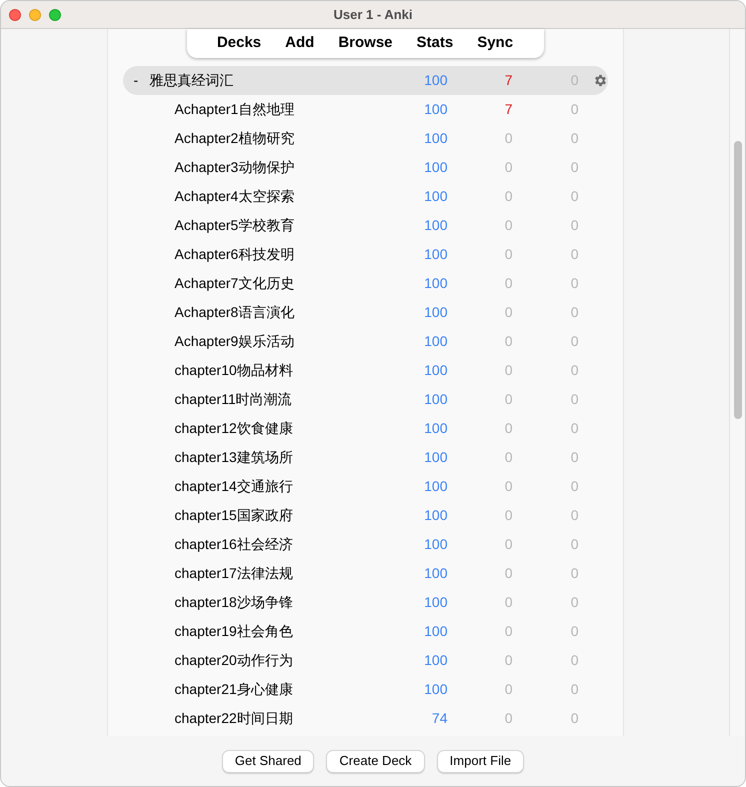 The width and height of the screenshot is (746, 787). Describe the element at coordinates (234, 109) in the screenshot. I see `deck-name: Achapter1自然地理` at that location.